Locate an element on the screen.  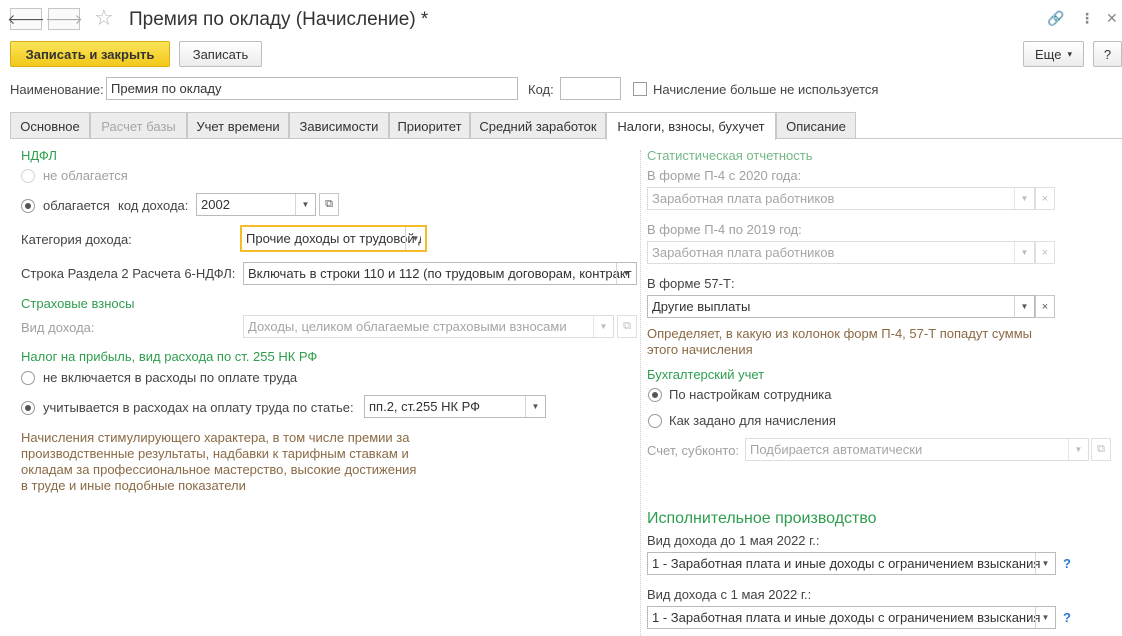
save-button: Записать is located at coordinates (220, 54).